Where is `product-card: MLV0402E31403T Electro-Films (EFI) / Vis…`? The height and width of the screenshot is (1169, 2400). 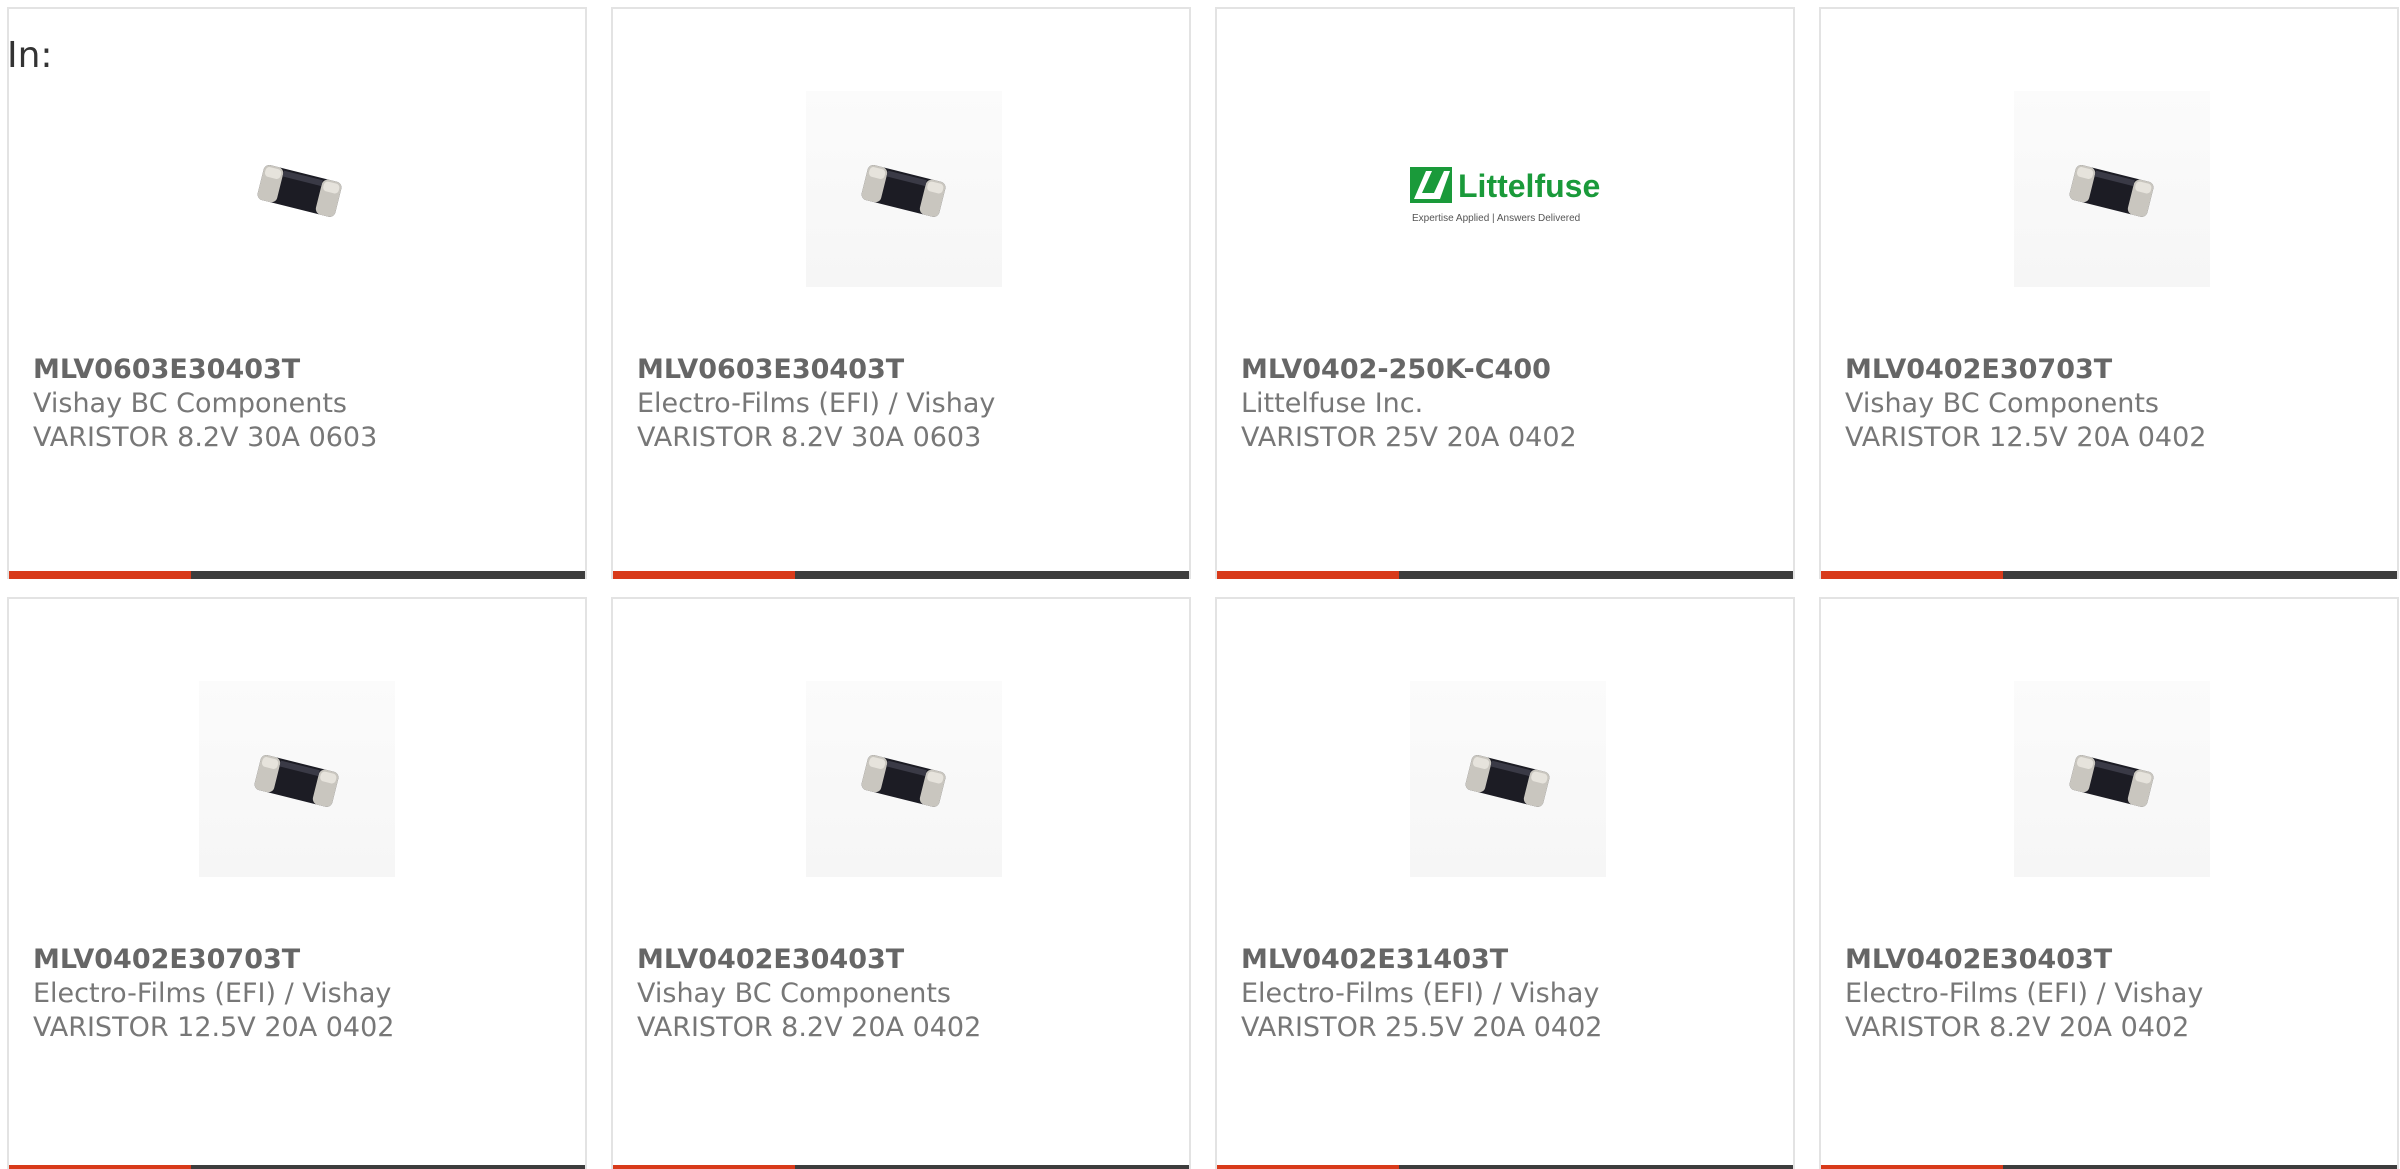 product-card: MLV0402E31403T Electro-Films (EFI) / Vis… is located at coordinates (1505, 883).